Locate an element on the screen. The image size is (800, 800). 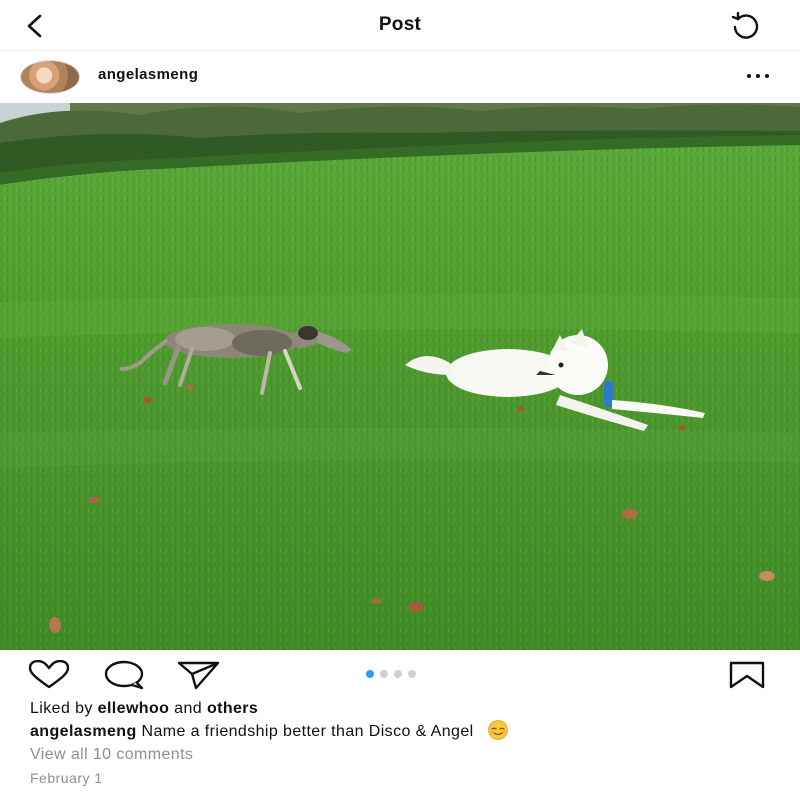
relieved-face-emoji-icon is located at coordinates (498, 730).